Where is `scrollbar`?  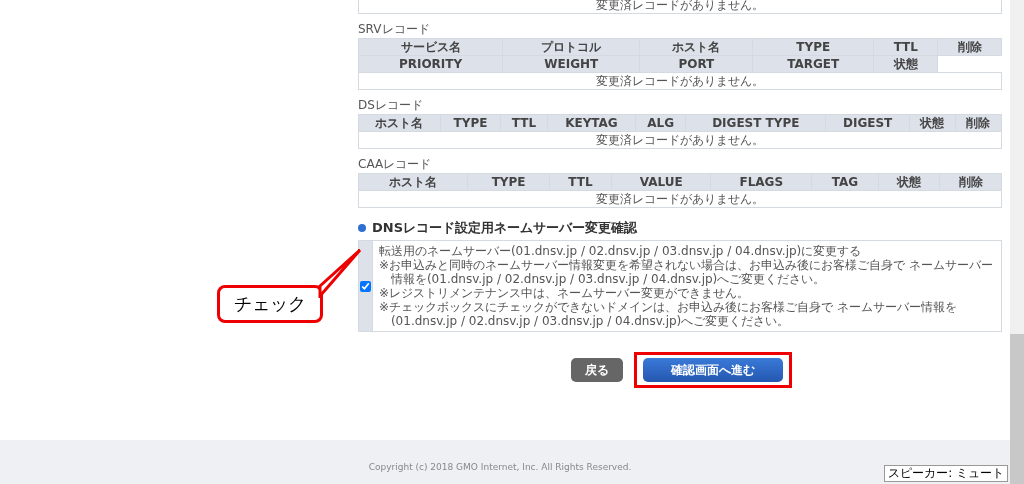
scrollbar is located at coordinates (1017, 242).